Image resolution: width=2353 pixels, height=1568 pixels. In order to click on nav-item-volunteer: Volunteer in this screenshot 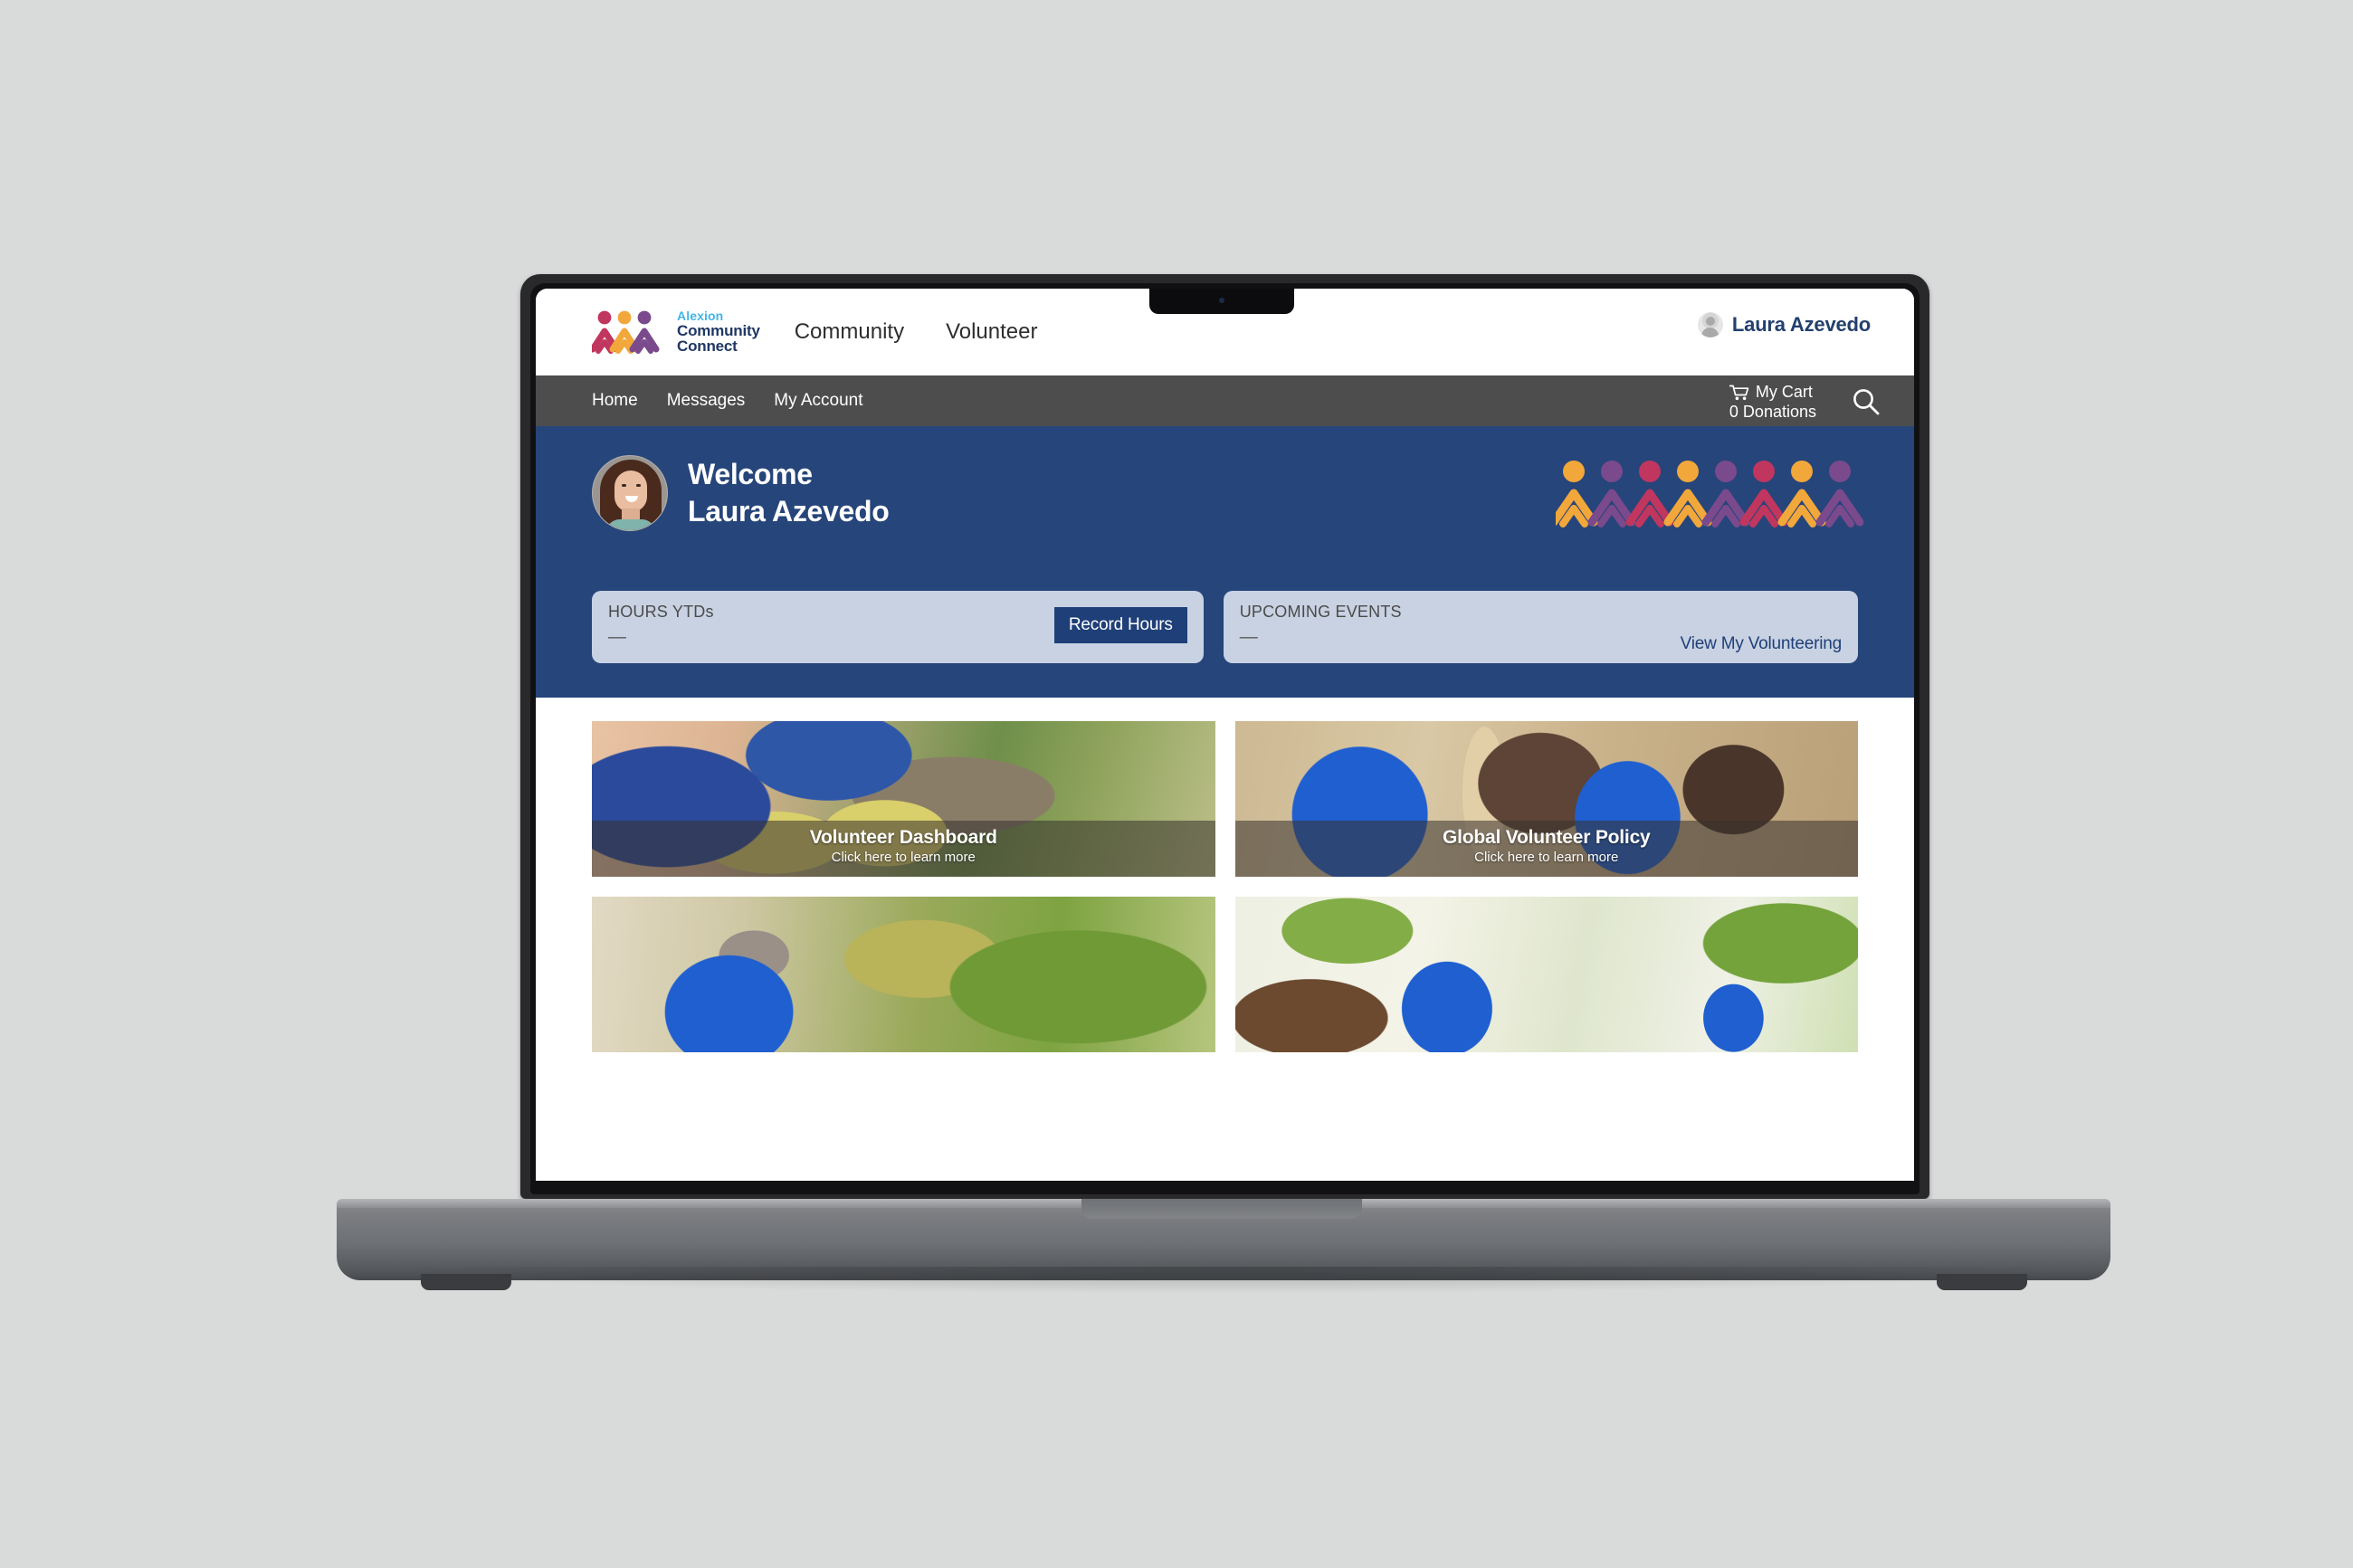, I will do `click(992, 332)`.